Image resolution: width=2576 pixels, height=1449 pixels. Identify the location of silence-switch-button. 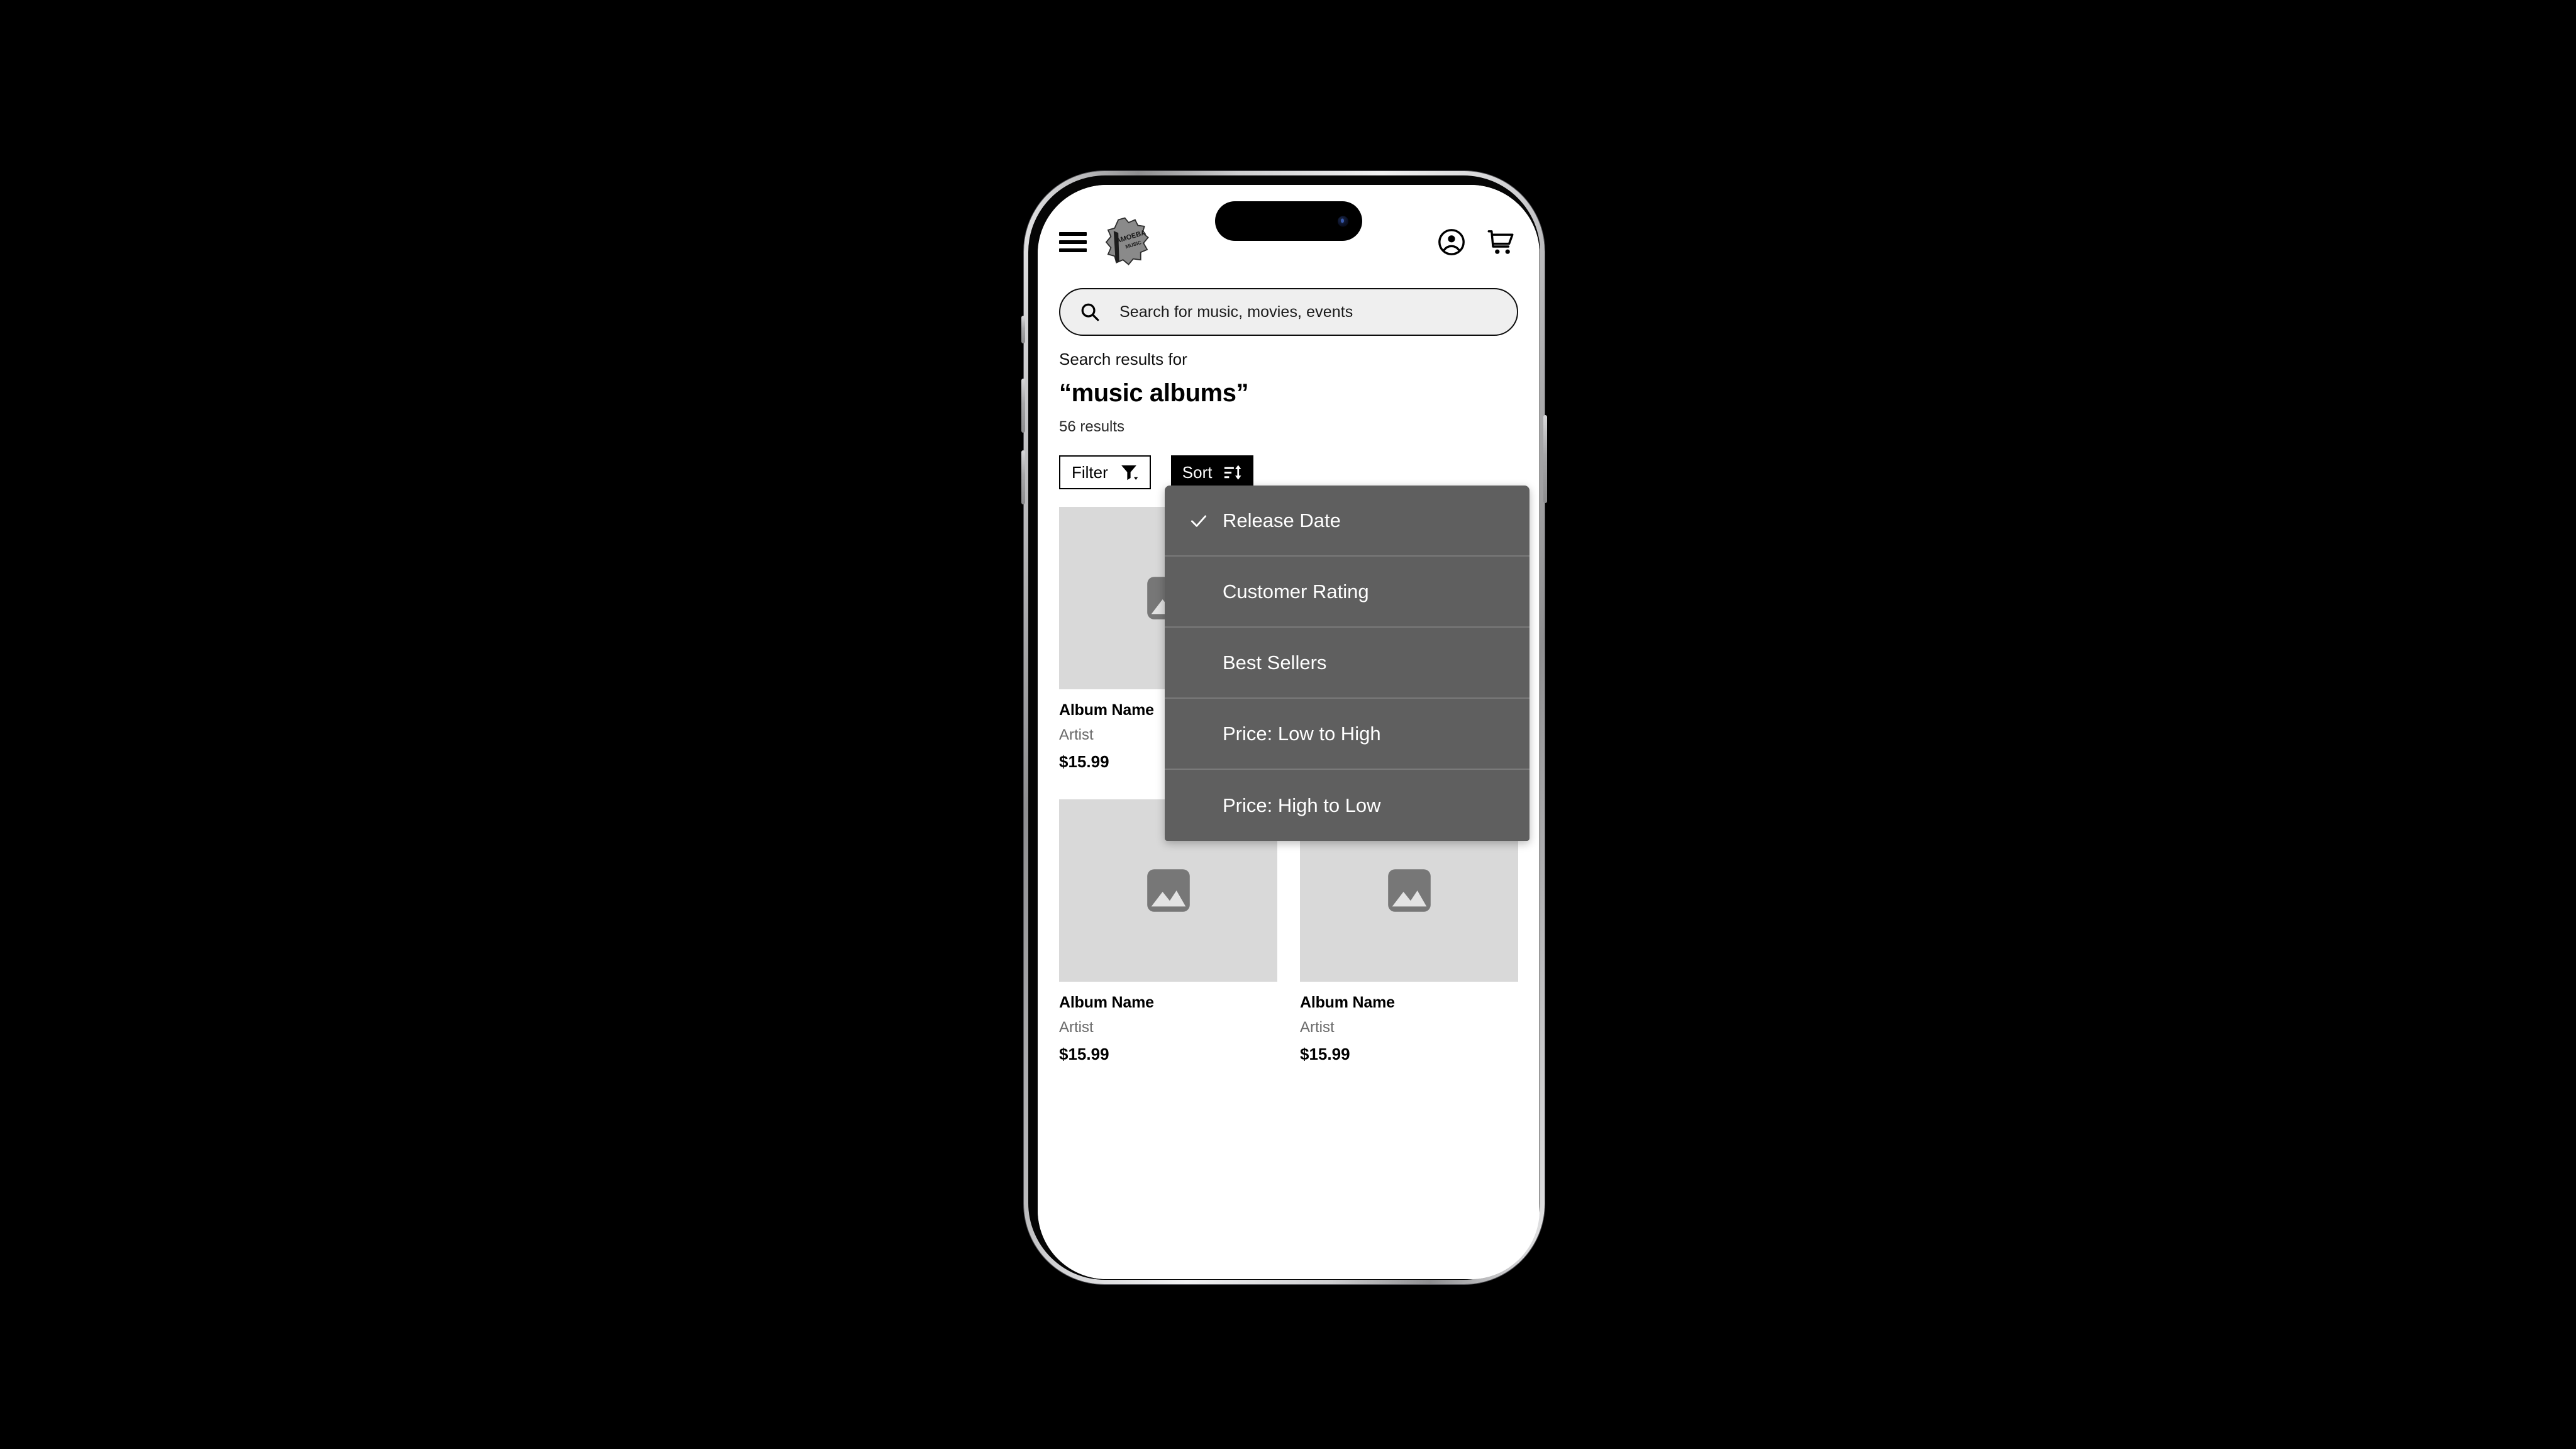
(1023, 329).